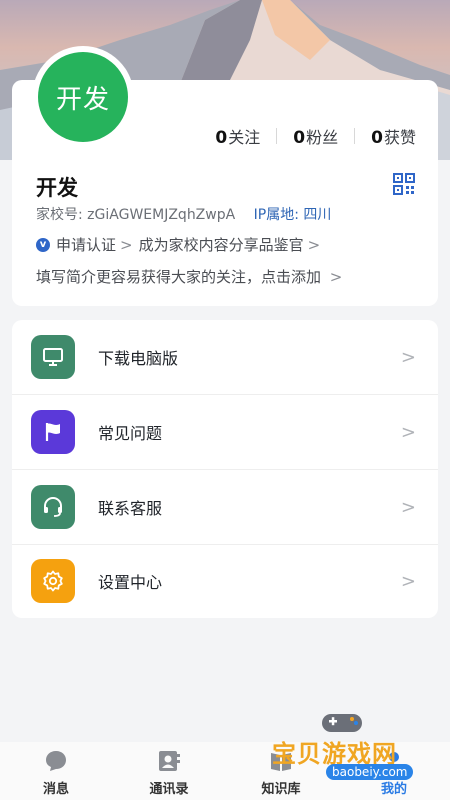 The image size is (450, 800). What do you see at coordinates (53, 507) in the screenshot?
I see `headset-icon` at bounding box center [53, 507].